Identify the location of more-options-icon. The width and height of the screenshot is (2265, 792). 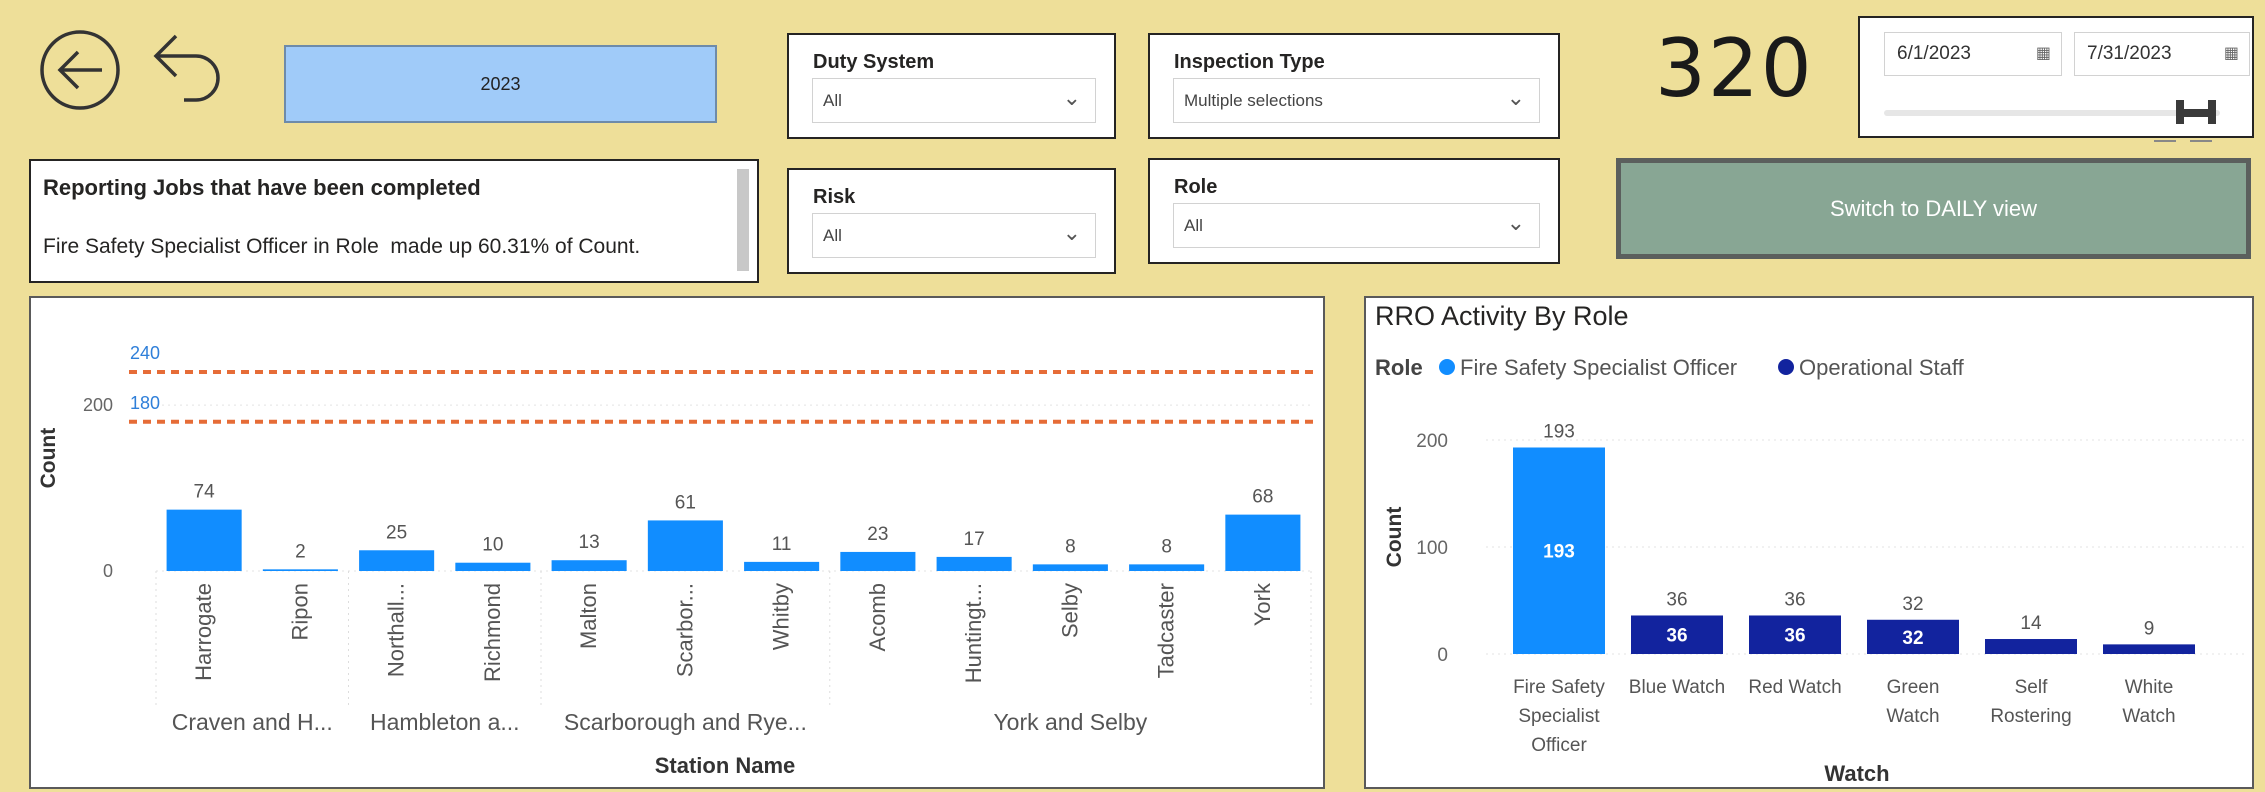
(2201, 149).